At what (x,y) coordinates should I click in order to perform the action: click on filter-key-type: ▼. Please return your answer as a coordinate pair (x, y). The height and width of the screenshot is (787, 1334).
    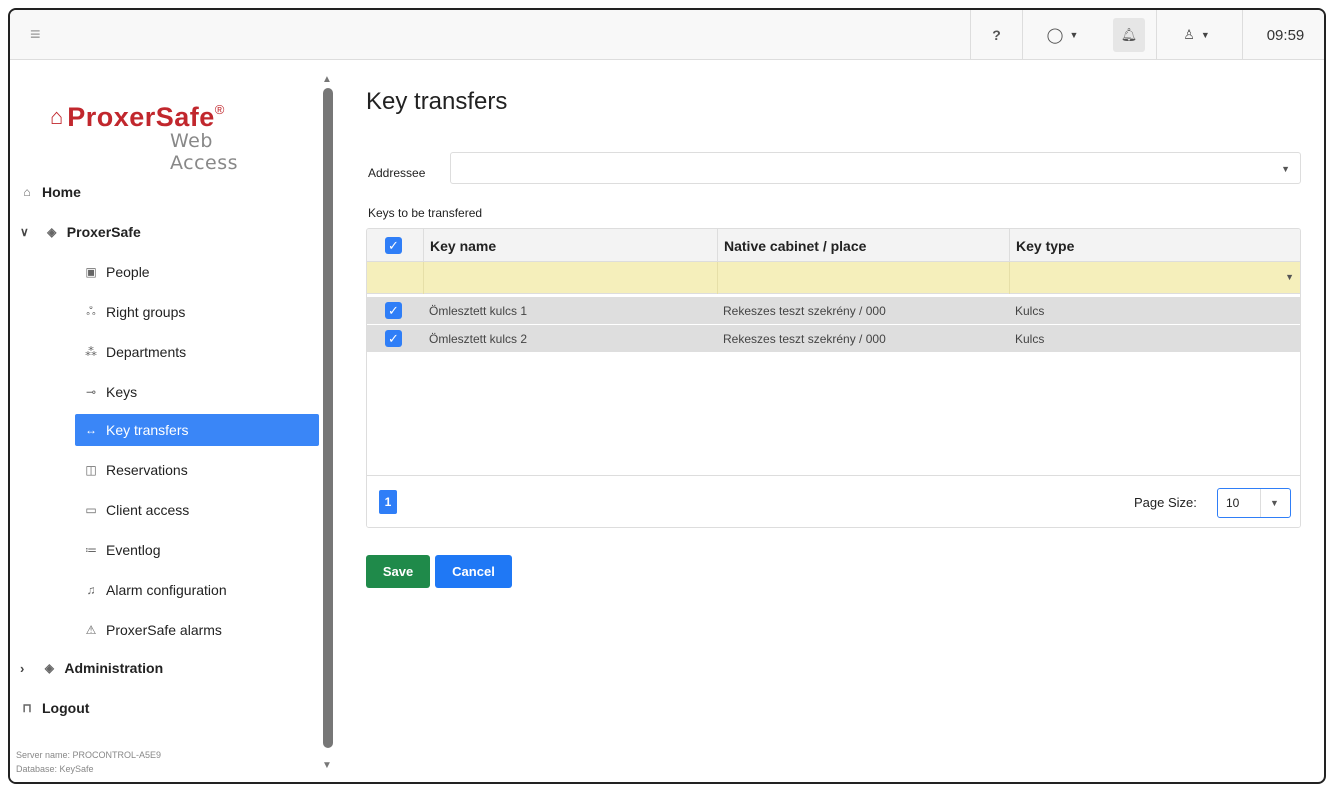
    Looking at the image, I should click on (1154, 278).